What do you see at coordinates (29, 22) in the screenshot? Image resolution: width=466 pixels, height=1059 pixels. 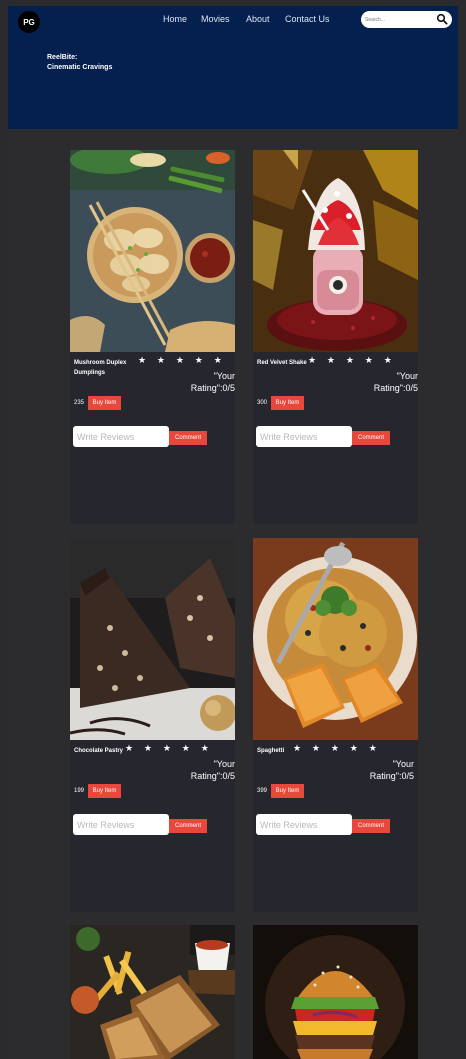 I see `logo: PG` at bounding box center [29, 22].